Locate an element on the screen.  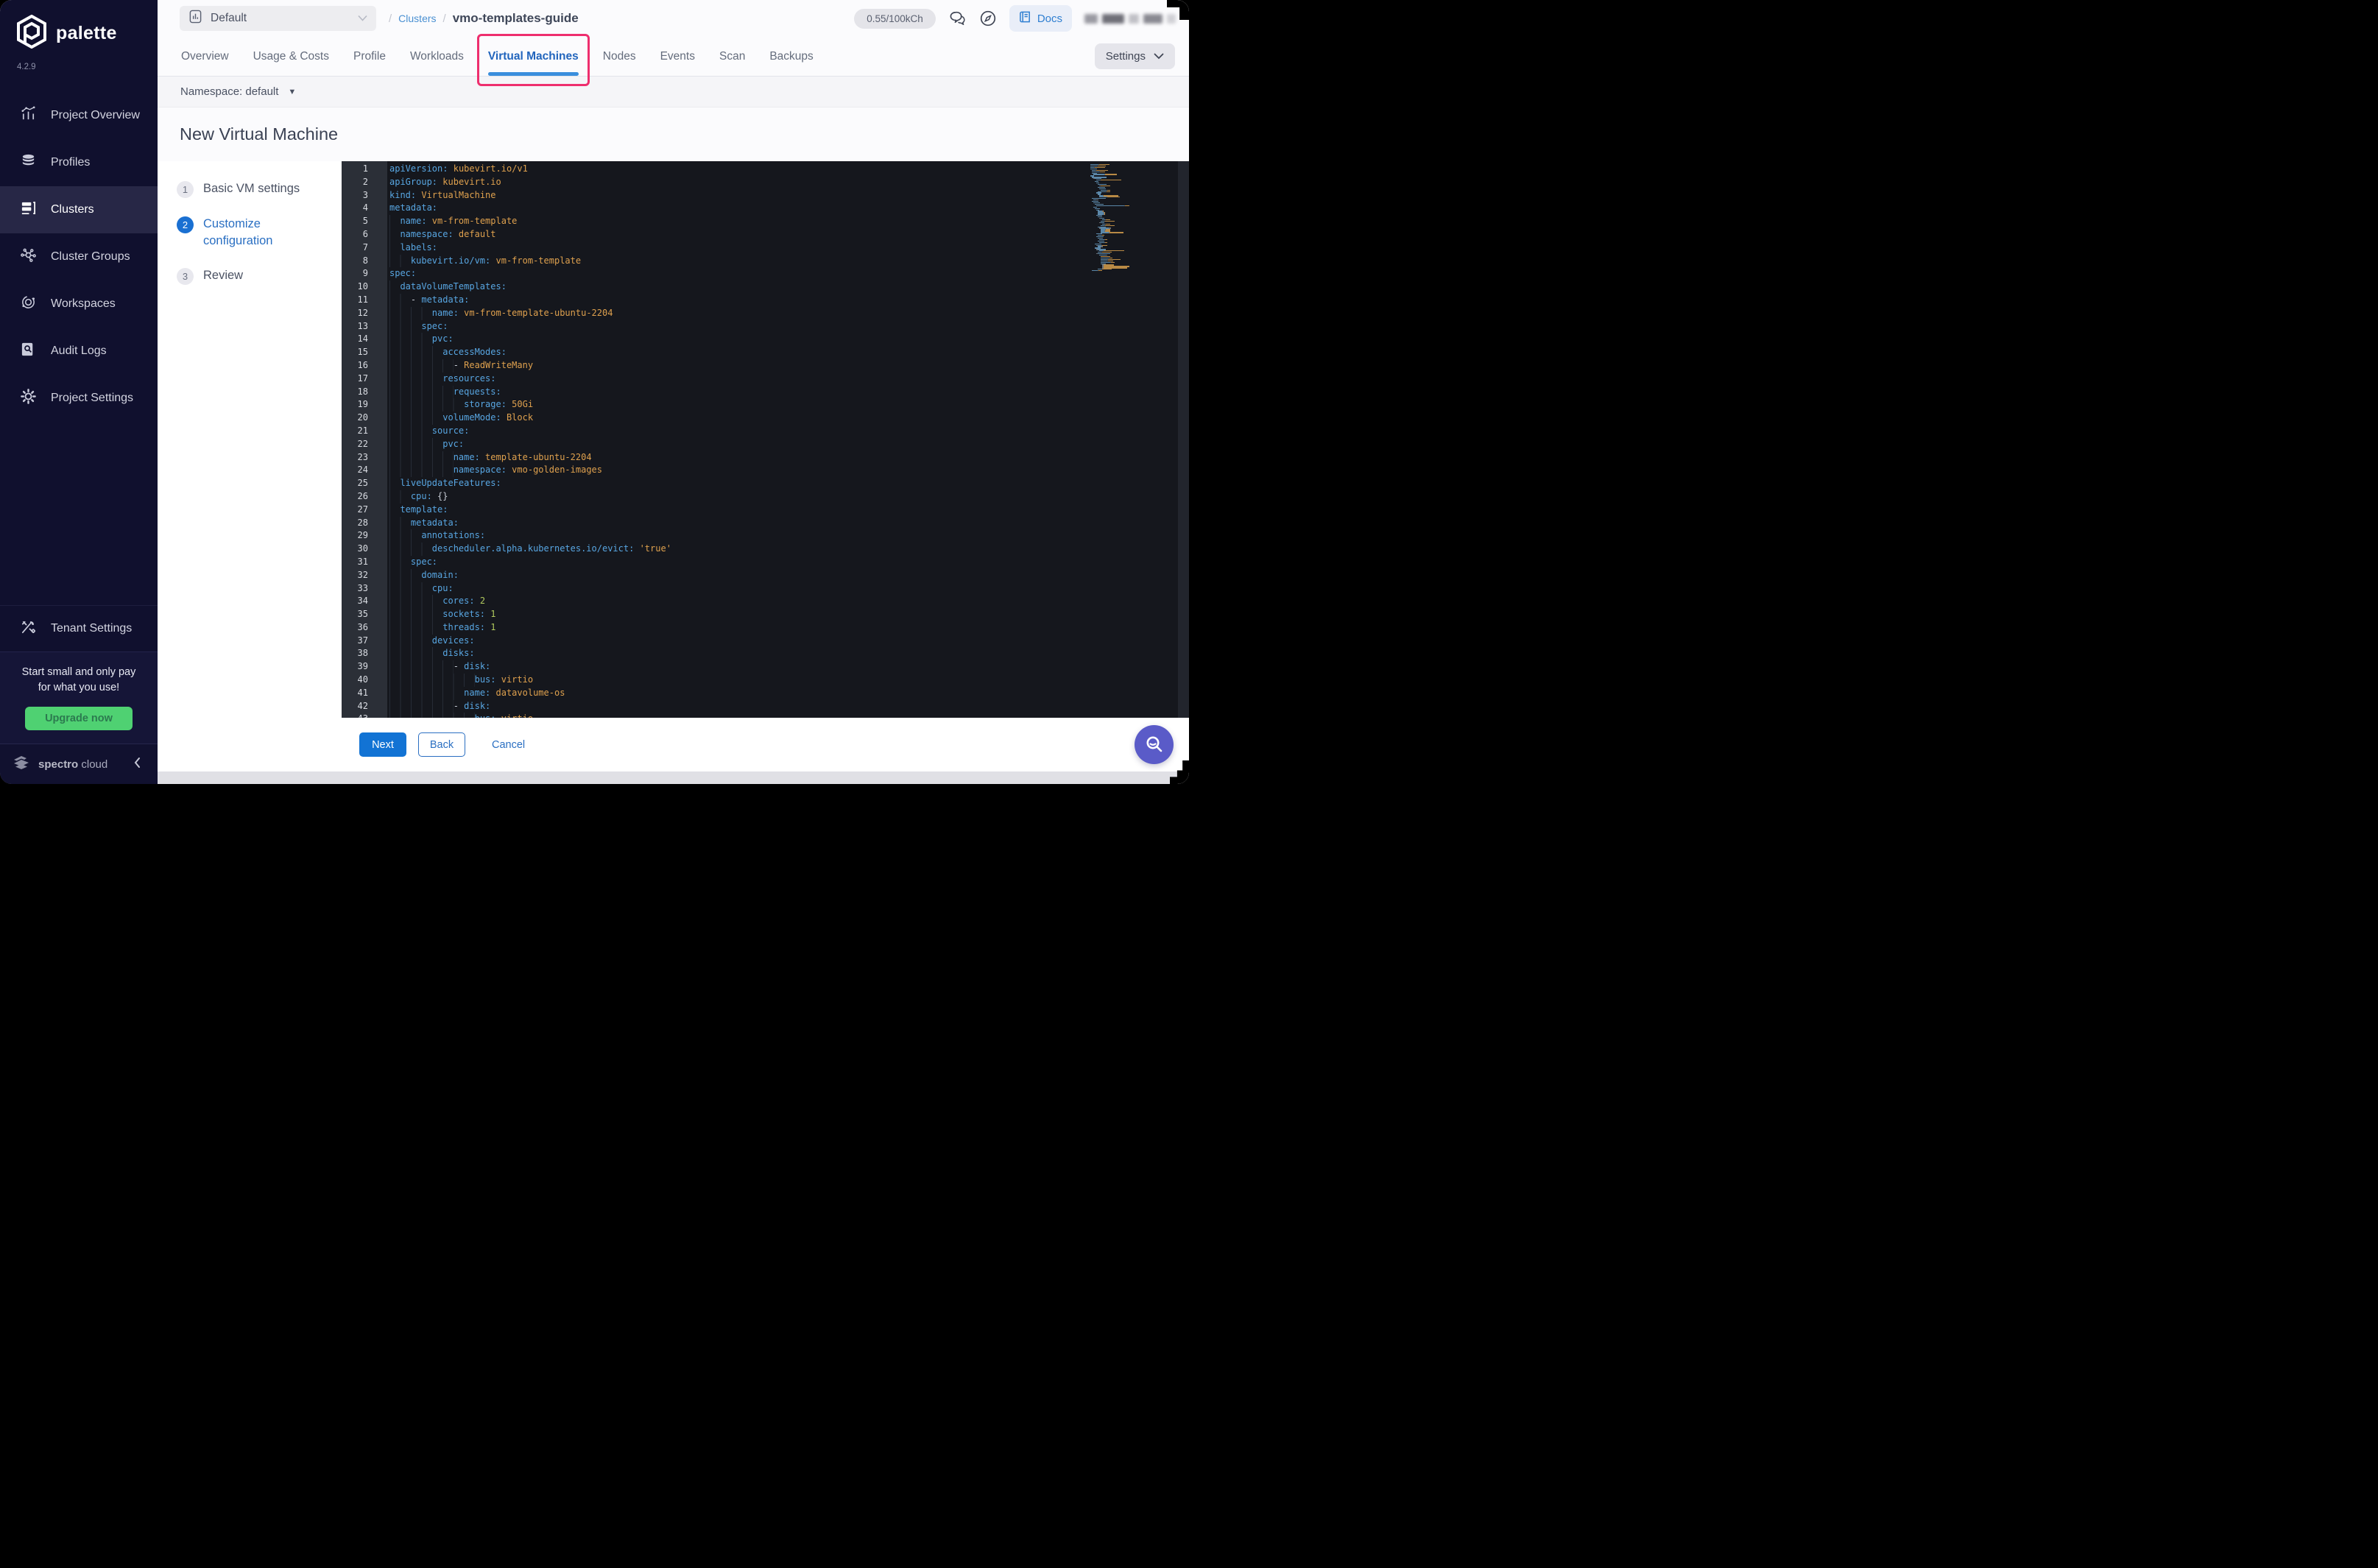
code-line: cores: 2 is located at coordinates (789, 602).